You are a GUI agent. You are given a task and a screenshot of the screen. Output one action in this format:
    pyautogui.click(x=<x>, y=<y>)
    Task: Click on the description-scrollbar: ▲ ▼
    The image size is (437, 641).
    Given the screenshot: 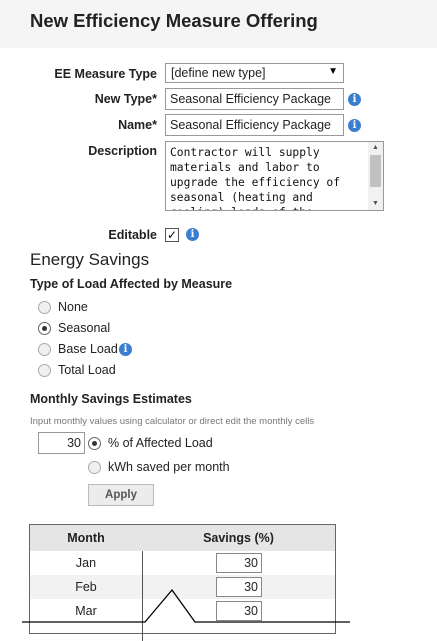 What is the action you would take?
    pyautogui.click(x=375, y=176)
    